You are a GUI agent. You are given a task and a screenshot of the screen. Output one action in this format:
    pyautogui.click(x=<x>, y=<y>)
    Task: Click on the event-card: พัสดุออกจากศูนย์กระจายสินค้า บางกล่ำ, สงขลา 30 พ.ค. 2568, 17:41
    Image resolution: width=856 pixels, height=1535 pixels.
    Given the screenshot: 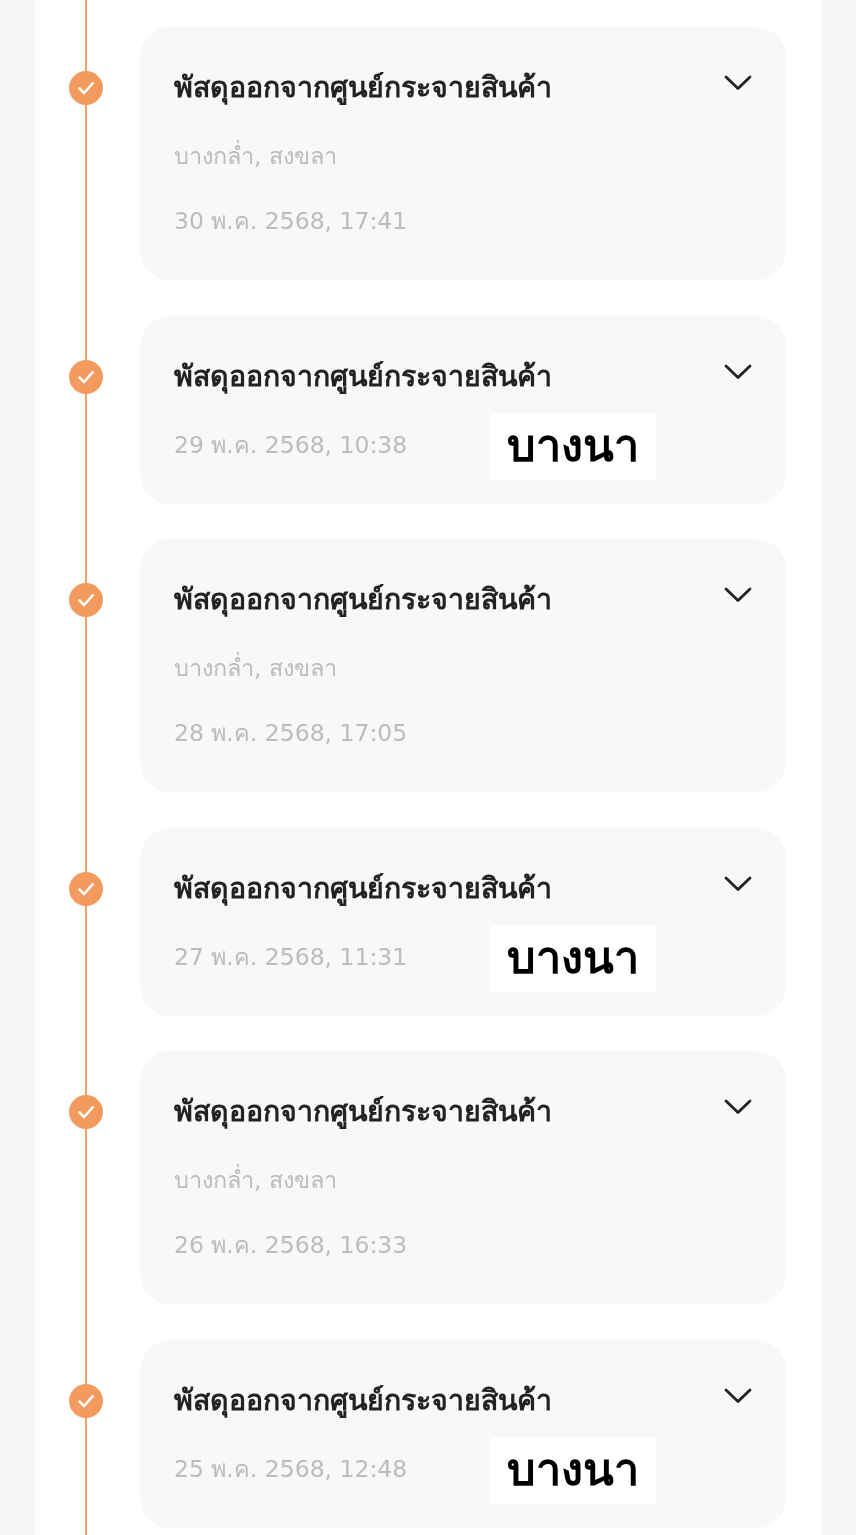 What is the action you would take?
    pyautogui.click(x=463, y=153)
    